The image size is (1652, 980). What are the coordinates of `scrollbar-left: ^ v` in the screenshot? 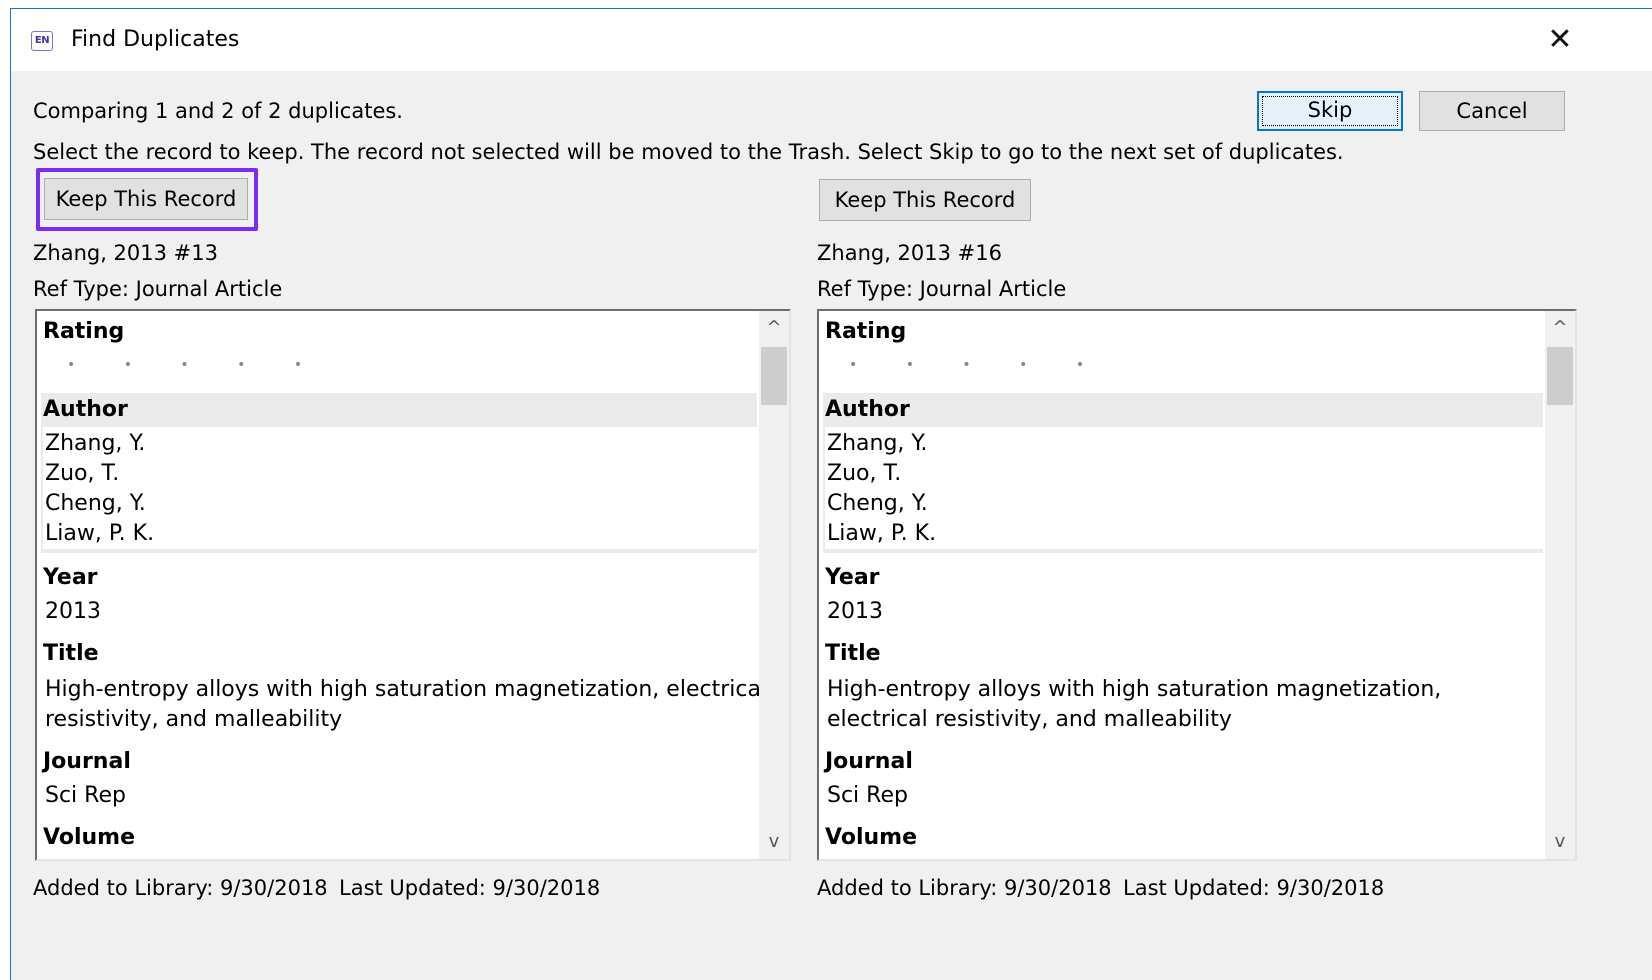 It's located at (774, 585).